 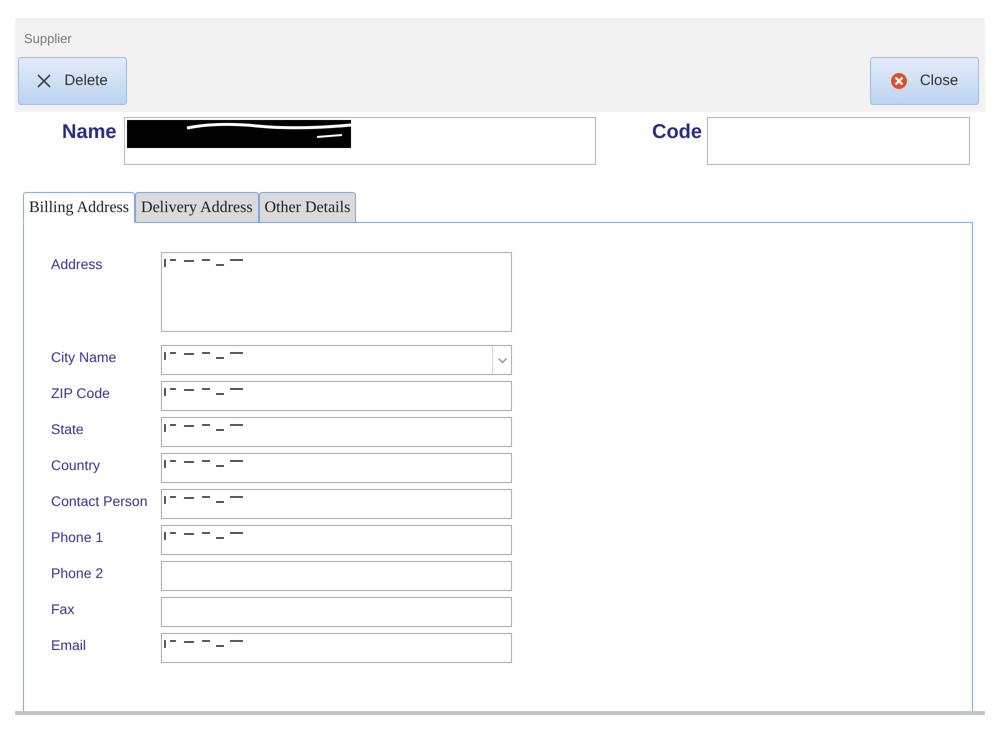 I want to click on tab: Billing Address, so click(x=79, y=207).